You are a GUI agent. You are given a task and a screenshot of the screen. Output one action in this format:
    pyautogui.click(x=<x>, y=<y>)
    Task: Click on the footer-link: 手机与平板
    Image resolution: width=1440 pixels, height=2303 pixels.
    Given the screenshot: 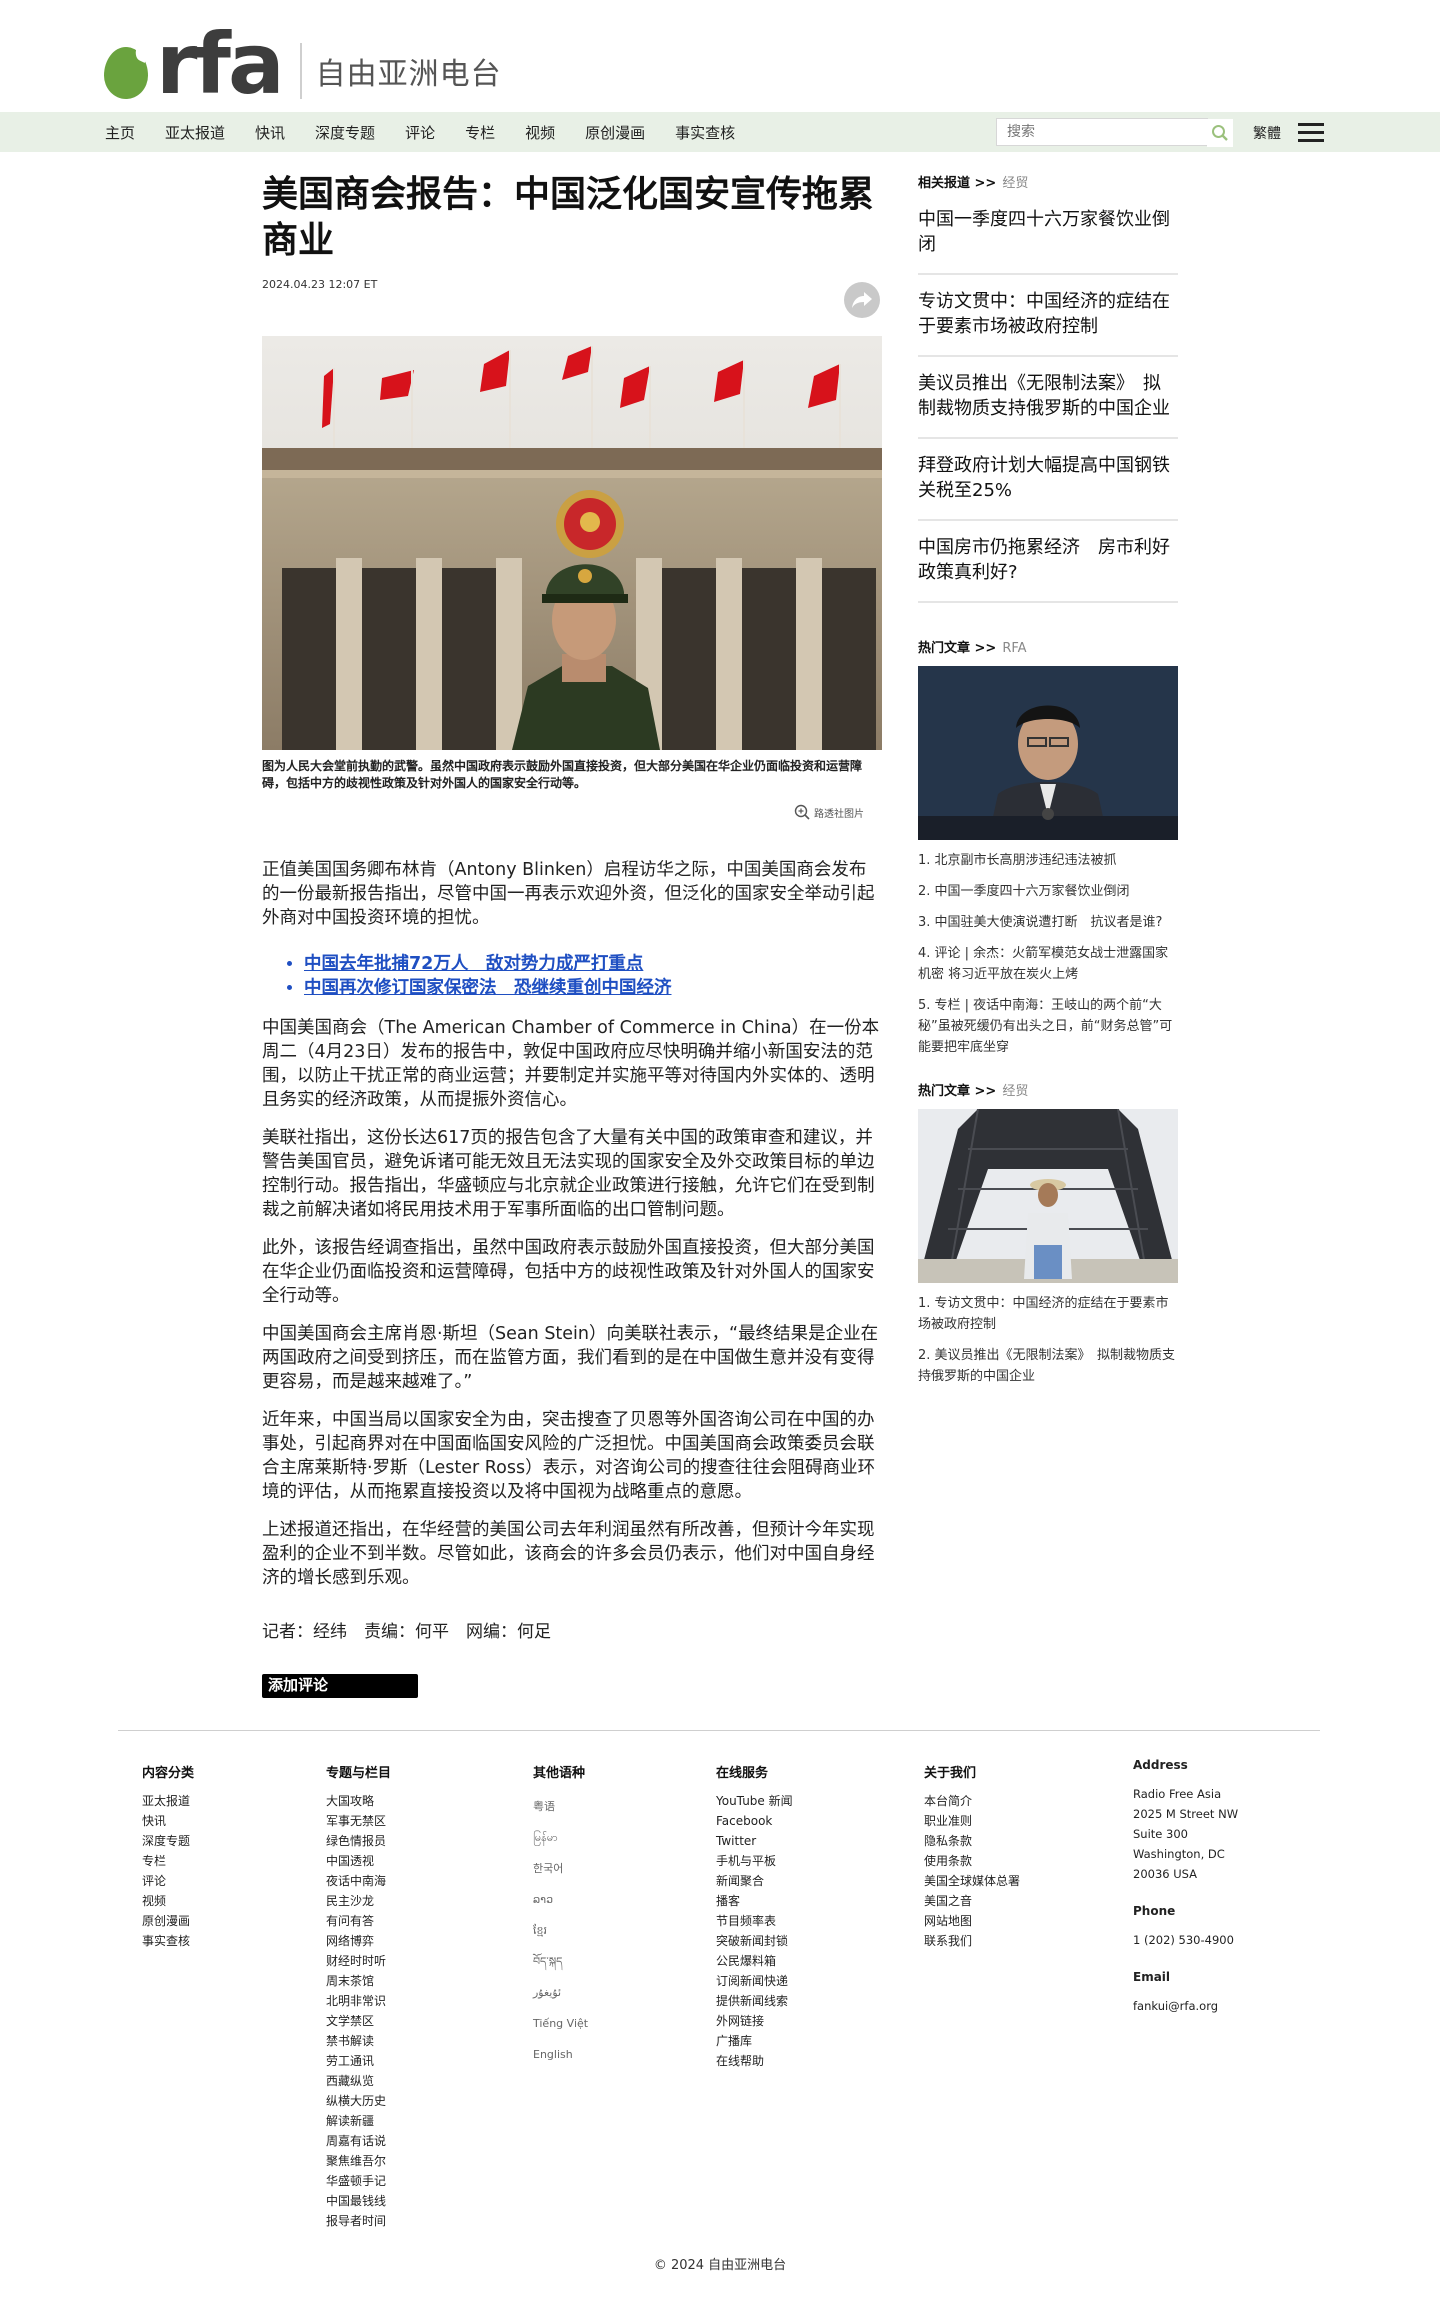 What is the action you would take?
    pyautogui.click(x=754, y=1861)
    